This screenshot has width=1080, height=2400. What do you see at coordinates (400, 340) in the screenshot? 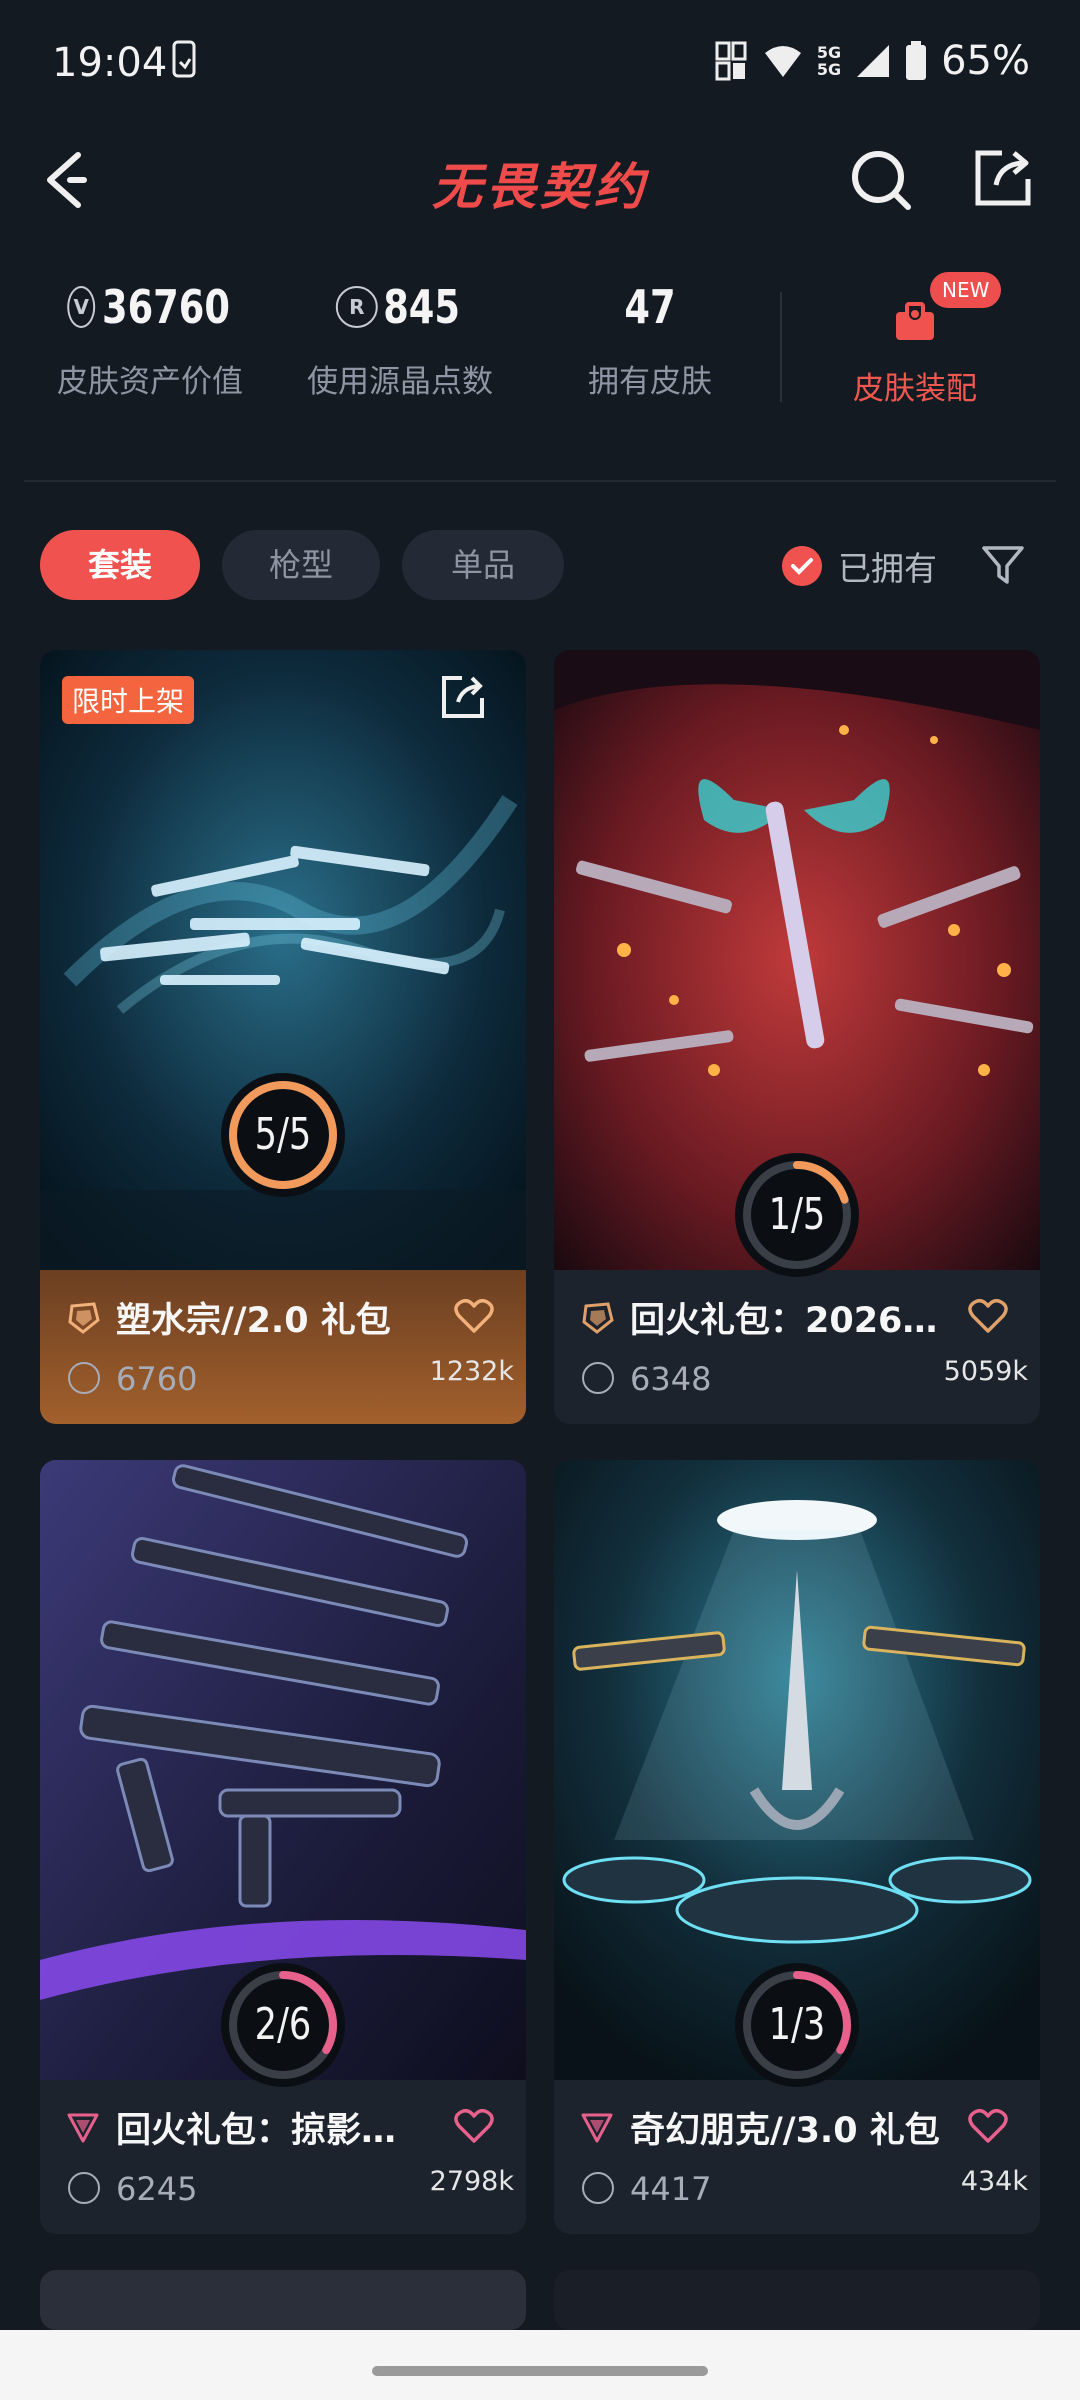
I see `stat-radianite: R 845 使用源晶点数` at bounding box center [400, 340].